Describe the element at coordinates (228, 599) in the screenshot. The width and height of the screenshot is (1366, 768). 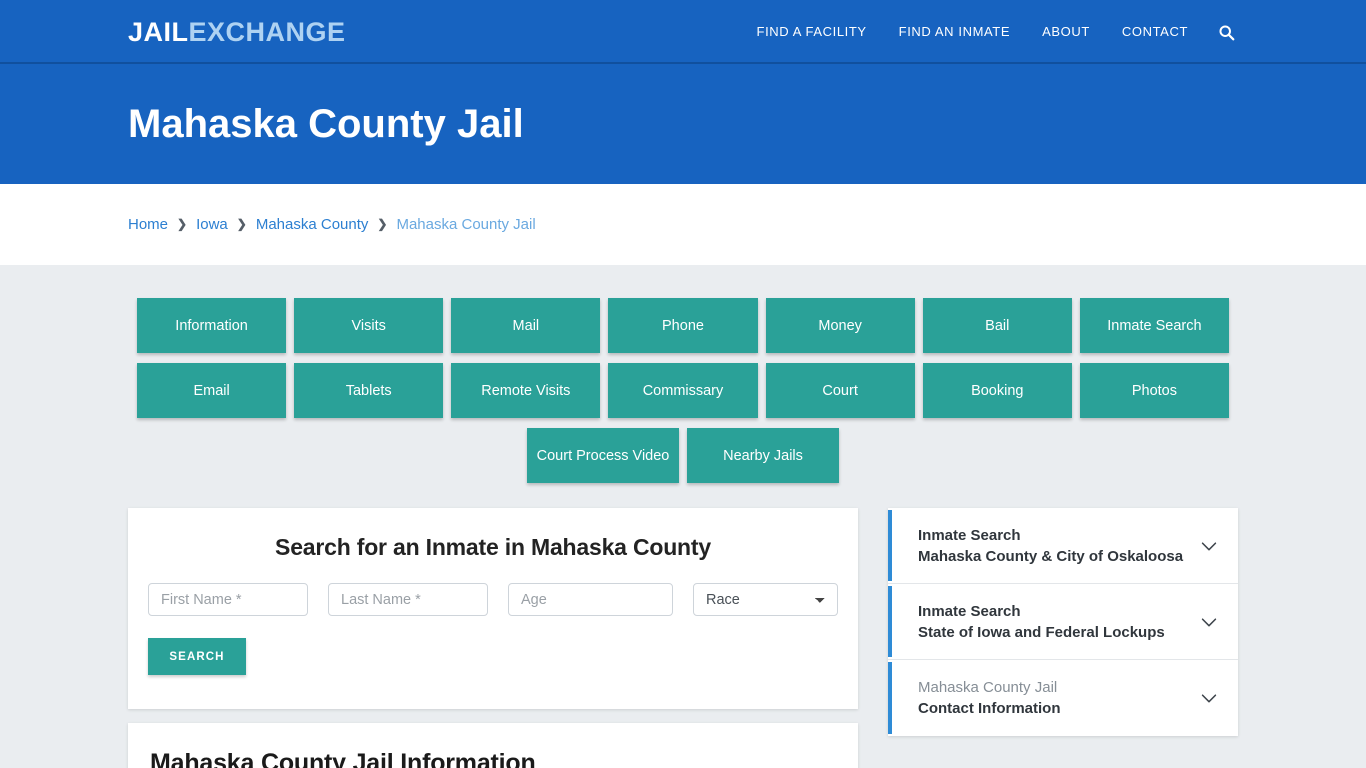
I see `first-name-input` at that location.